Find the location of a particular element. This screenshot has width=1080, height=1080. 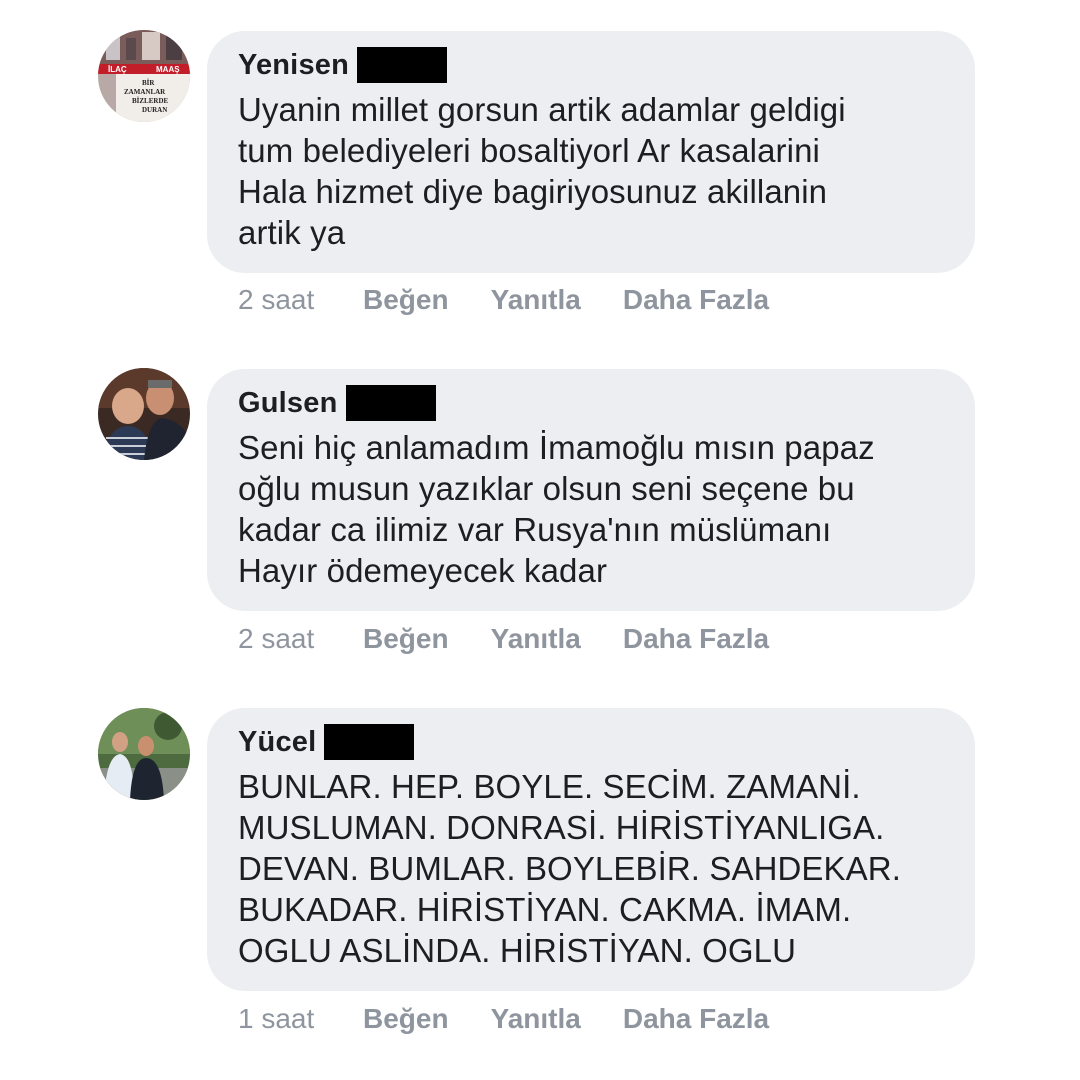

avatar-image: İLAÇ MAAŞ BİR ZAMANLAR BİZLERDE DURAN is located at coordinates (144, 76).